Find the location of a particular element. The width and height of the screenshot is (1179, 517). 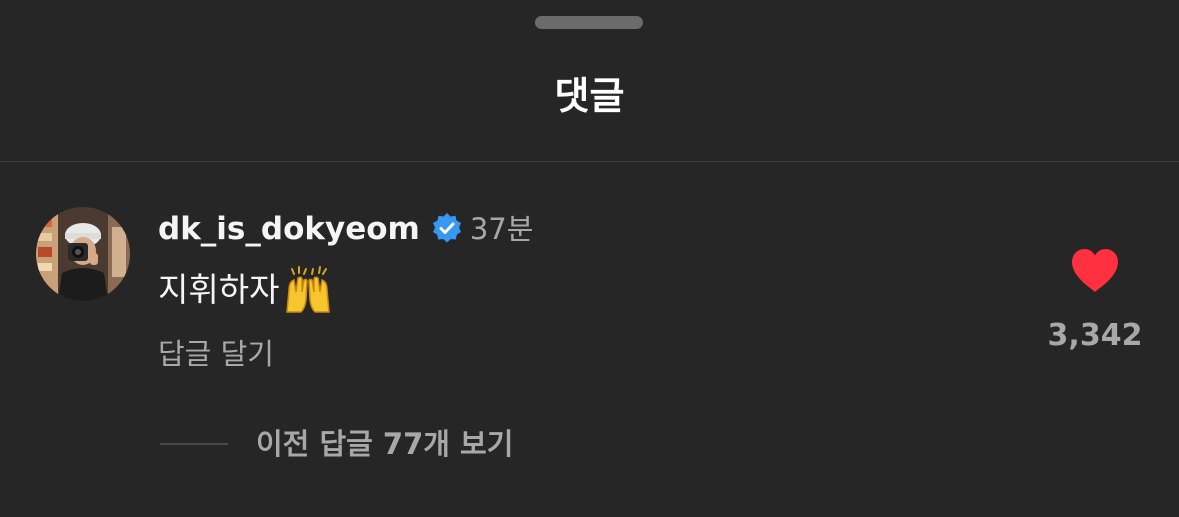

header-divider is located at coordinates (589, 161).